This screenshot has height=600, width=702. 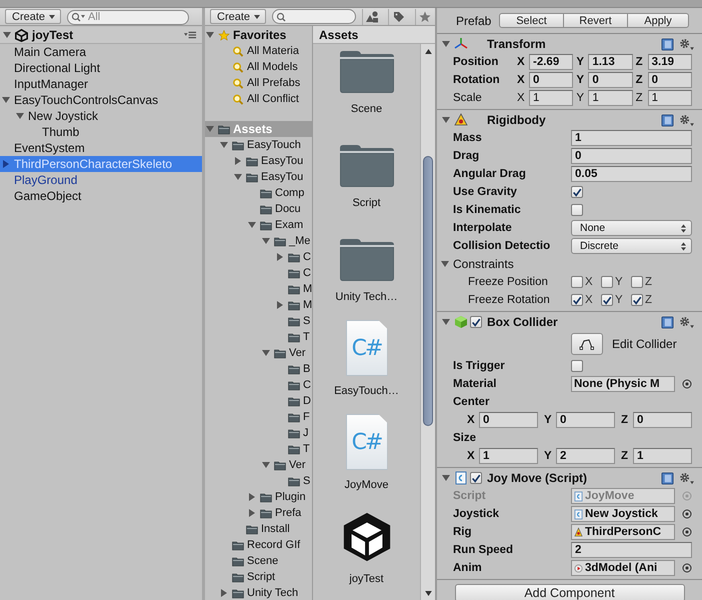 I want to click on create-button: Create, so click(x=33, y=16).